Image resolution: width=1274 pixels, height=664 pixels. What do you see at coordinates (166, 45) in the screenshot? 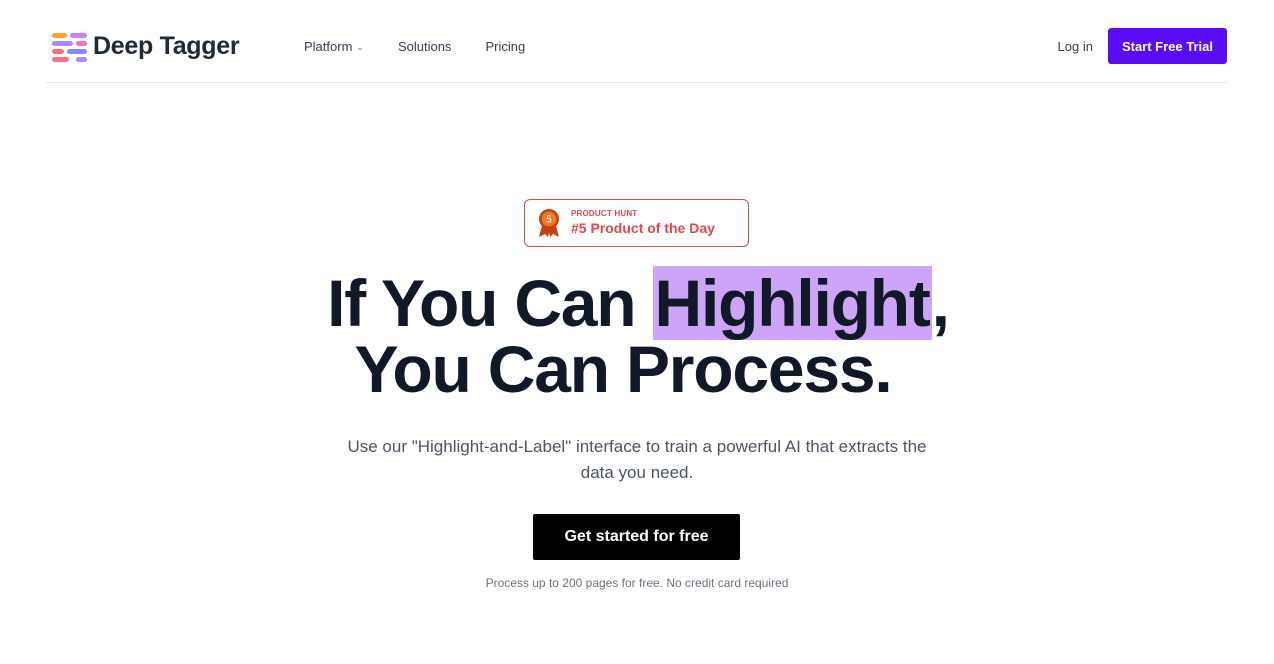
I see `brand-name: Deep Tagger` at bounding box center [166, 45].